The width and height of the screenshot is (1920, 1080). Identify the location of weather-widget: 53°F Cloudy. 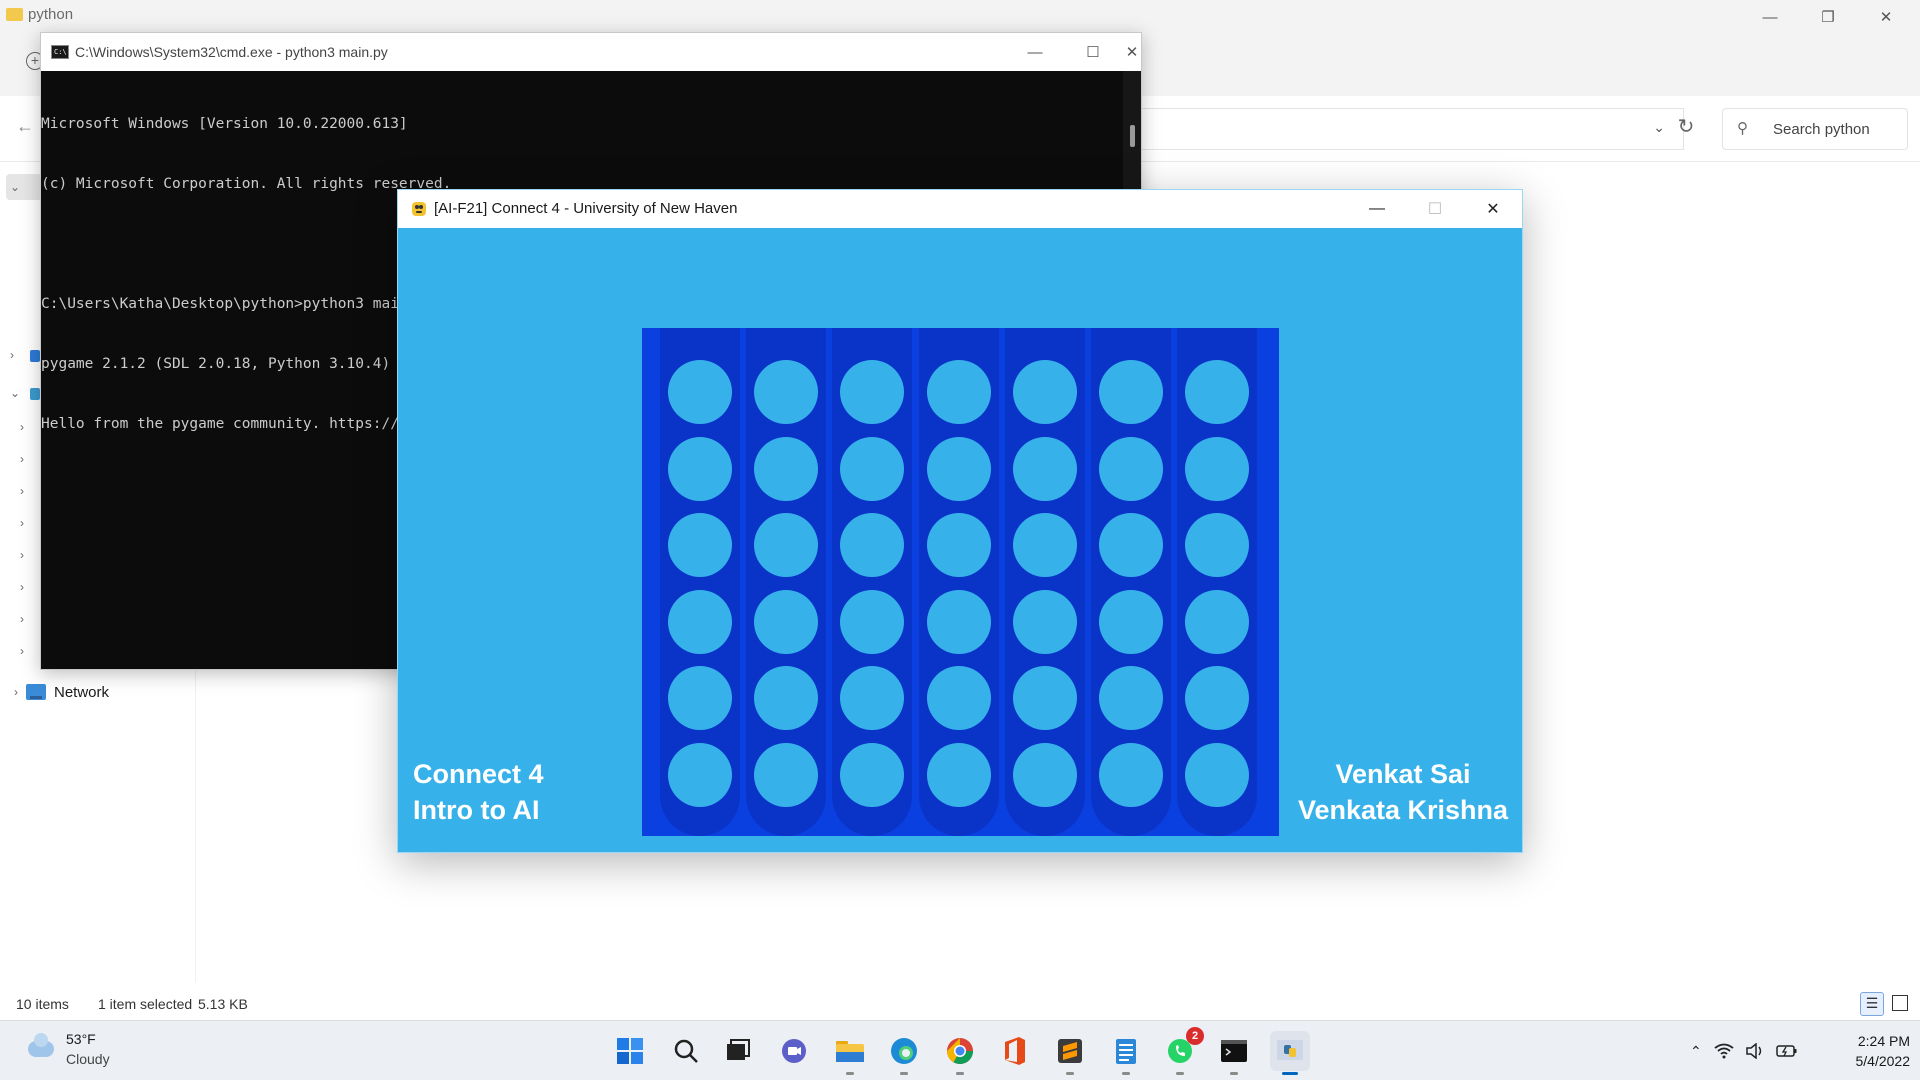
(104, 1051).